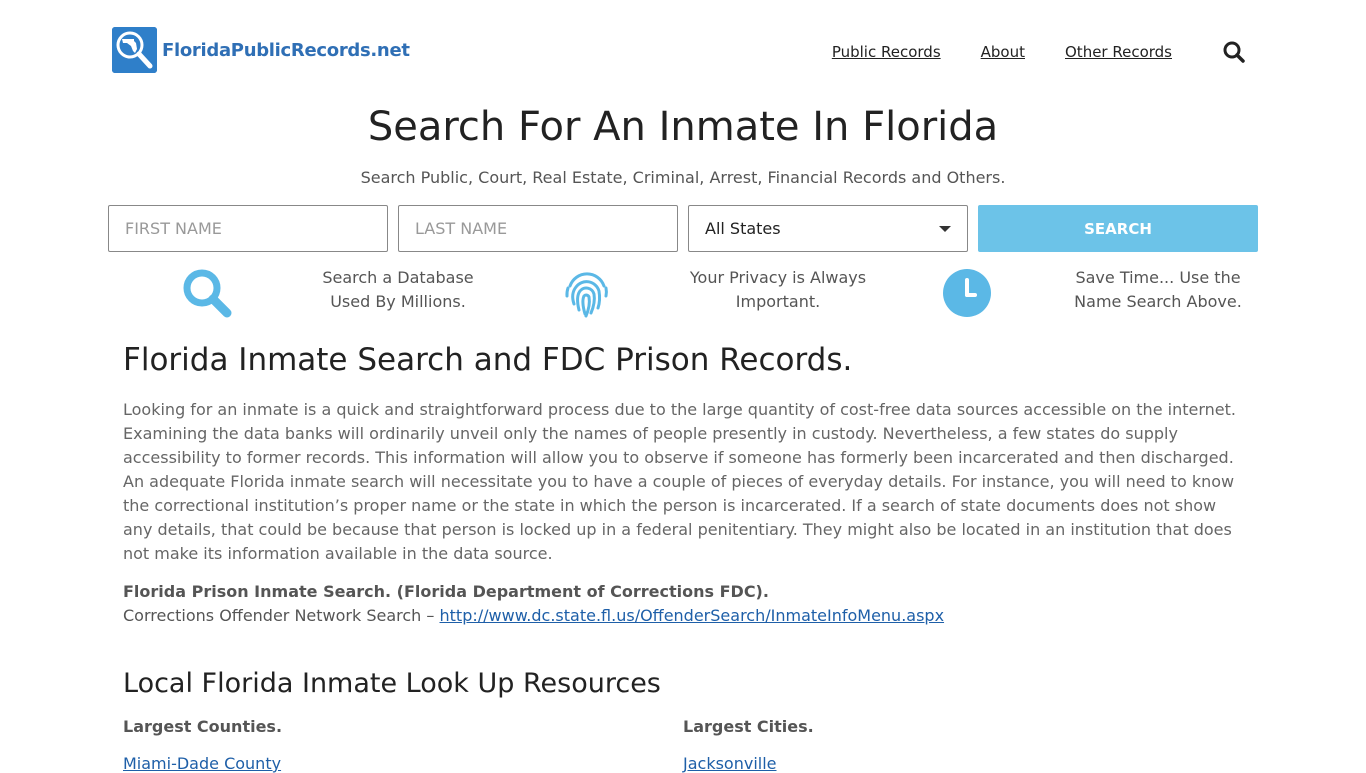 Image resolution: width=1366 pixels, height=773 pixels. Describe the element at coordinates (1118, 228) in the screenshot. I see `search-button: SEARCH` at that location.